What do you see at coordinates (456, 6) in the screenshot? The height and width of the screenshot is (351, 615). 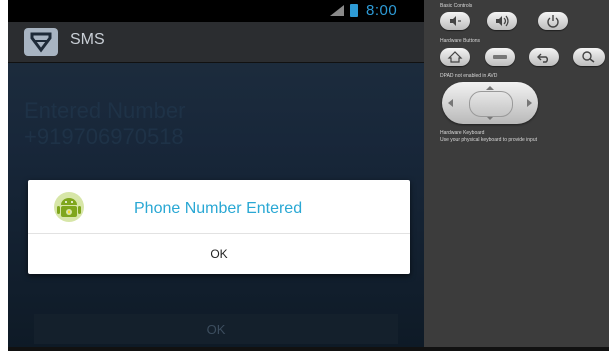 I see `basic-controls-label: Basic Controls` at bounding box center [456, 6].